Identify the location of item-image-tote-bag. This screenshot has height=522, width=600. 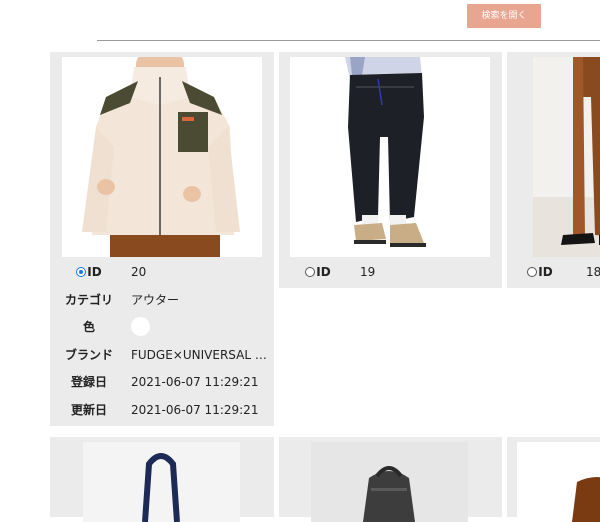
(161, 482).